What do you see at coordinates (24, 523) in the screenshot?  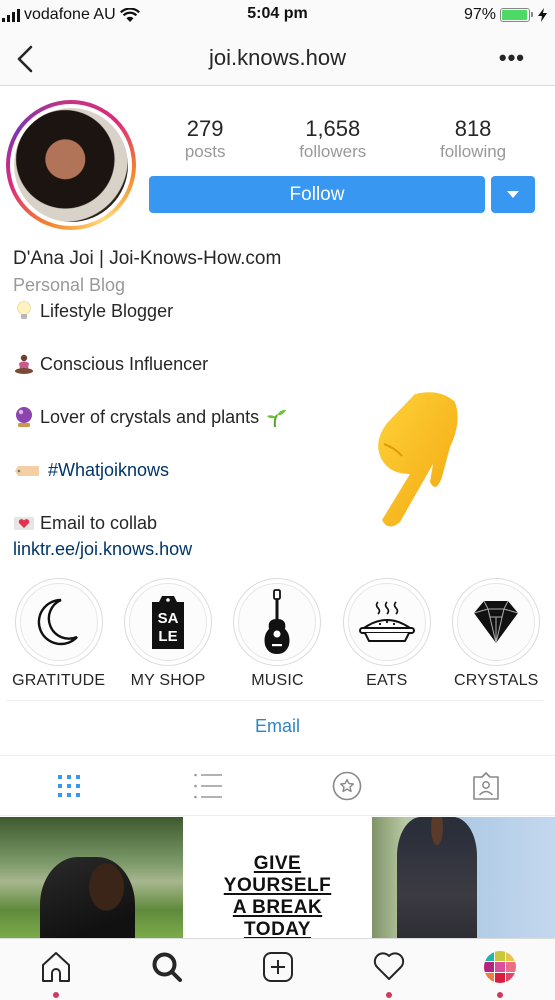 I see `love-letter-icon` at bounding box center [24, 523].